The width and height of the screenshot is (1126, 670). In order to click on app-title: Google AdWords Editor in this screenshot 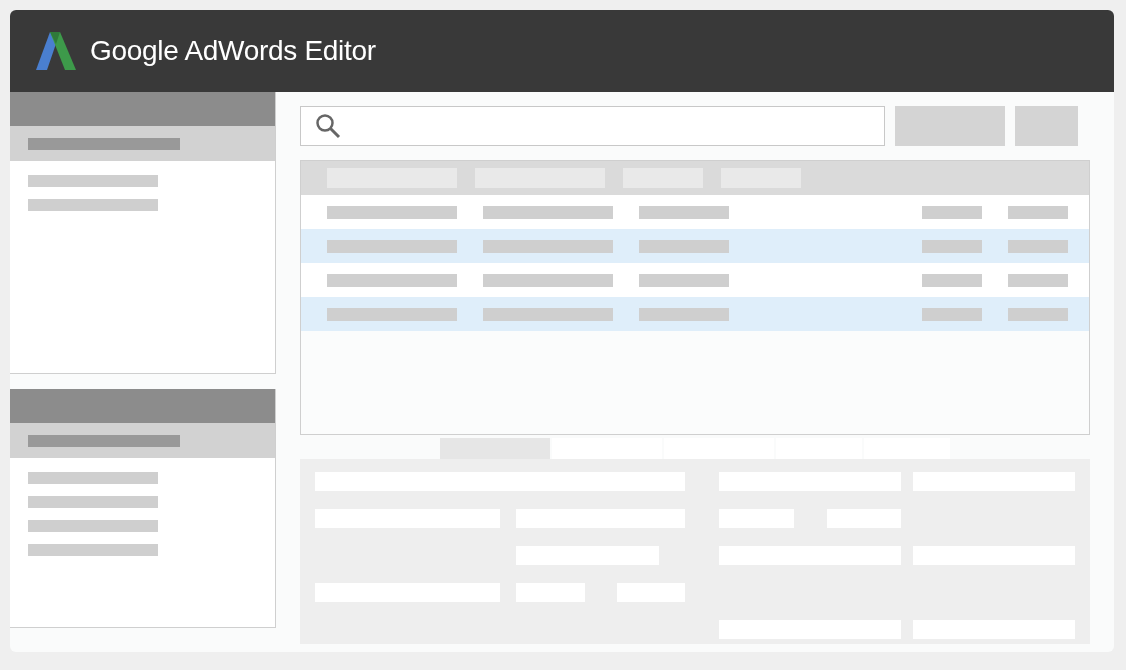, I will do `click(233, 51)`.